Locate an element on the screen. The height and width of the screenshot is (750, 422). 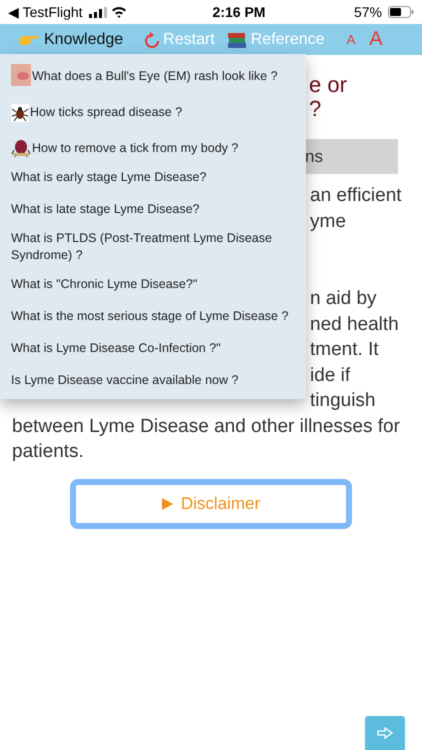
menu-item: What is the most serious stage of Lyme Disease ? is located at coordinates (153, 317).